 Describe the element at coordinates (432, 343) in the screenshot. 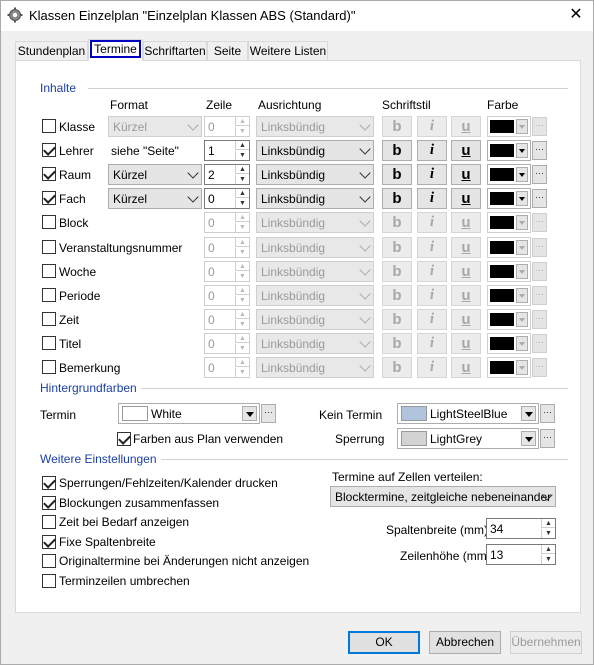

I see `row-titel-italic-button: i` at that location.